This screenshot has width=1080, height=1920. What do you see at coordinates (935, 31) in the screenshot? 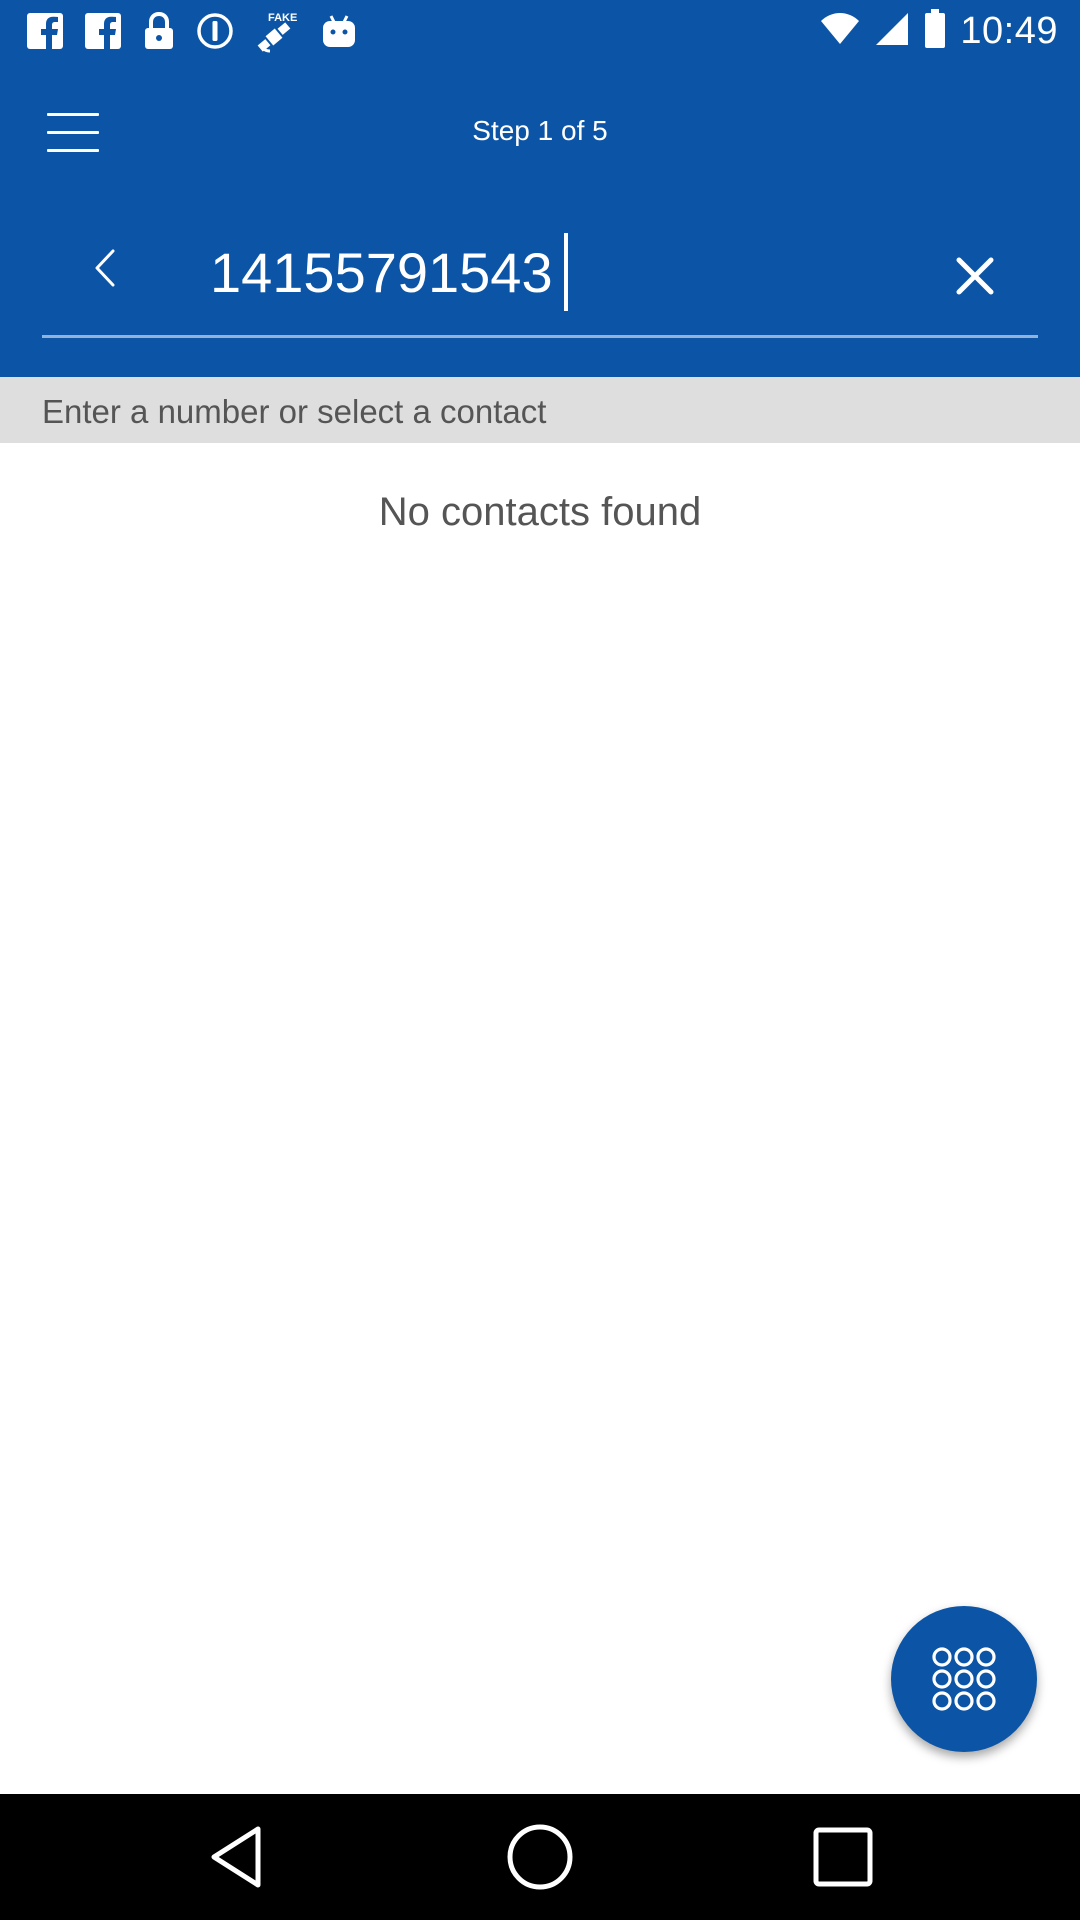
I see `battery-icon` at bounding box center [935, 31].